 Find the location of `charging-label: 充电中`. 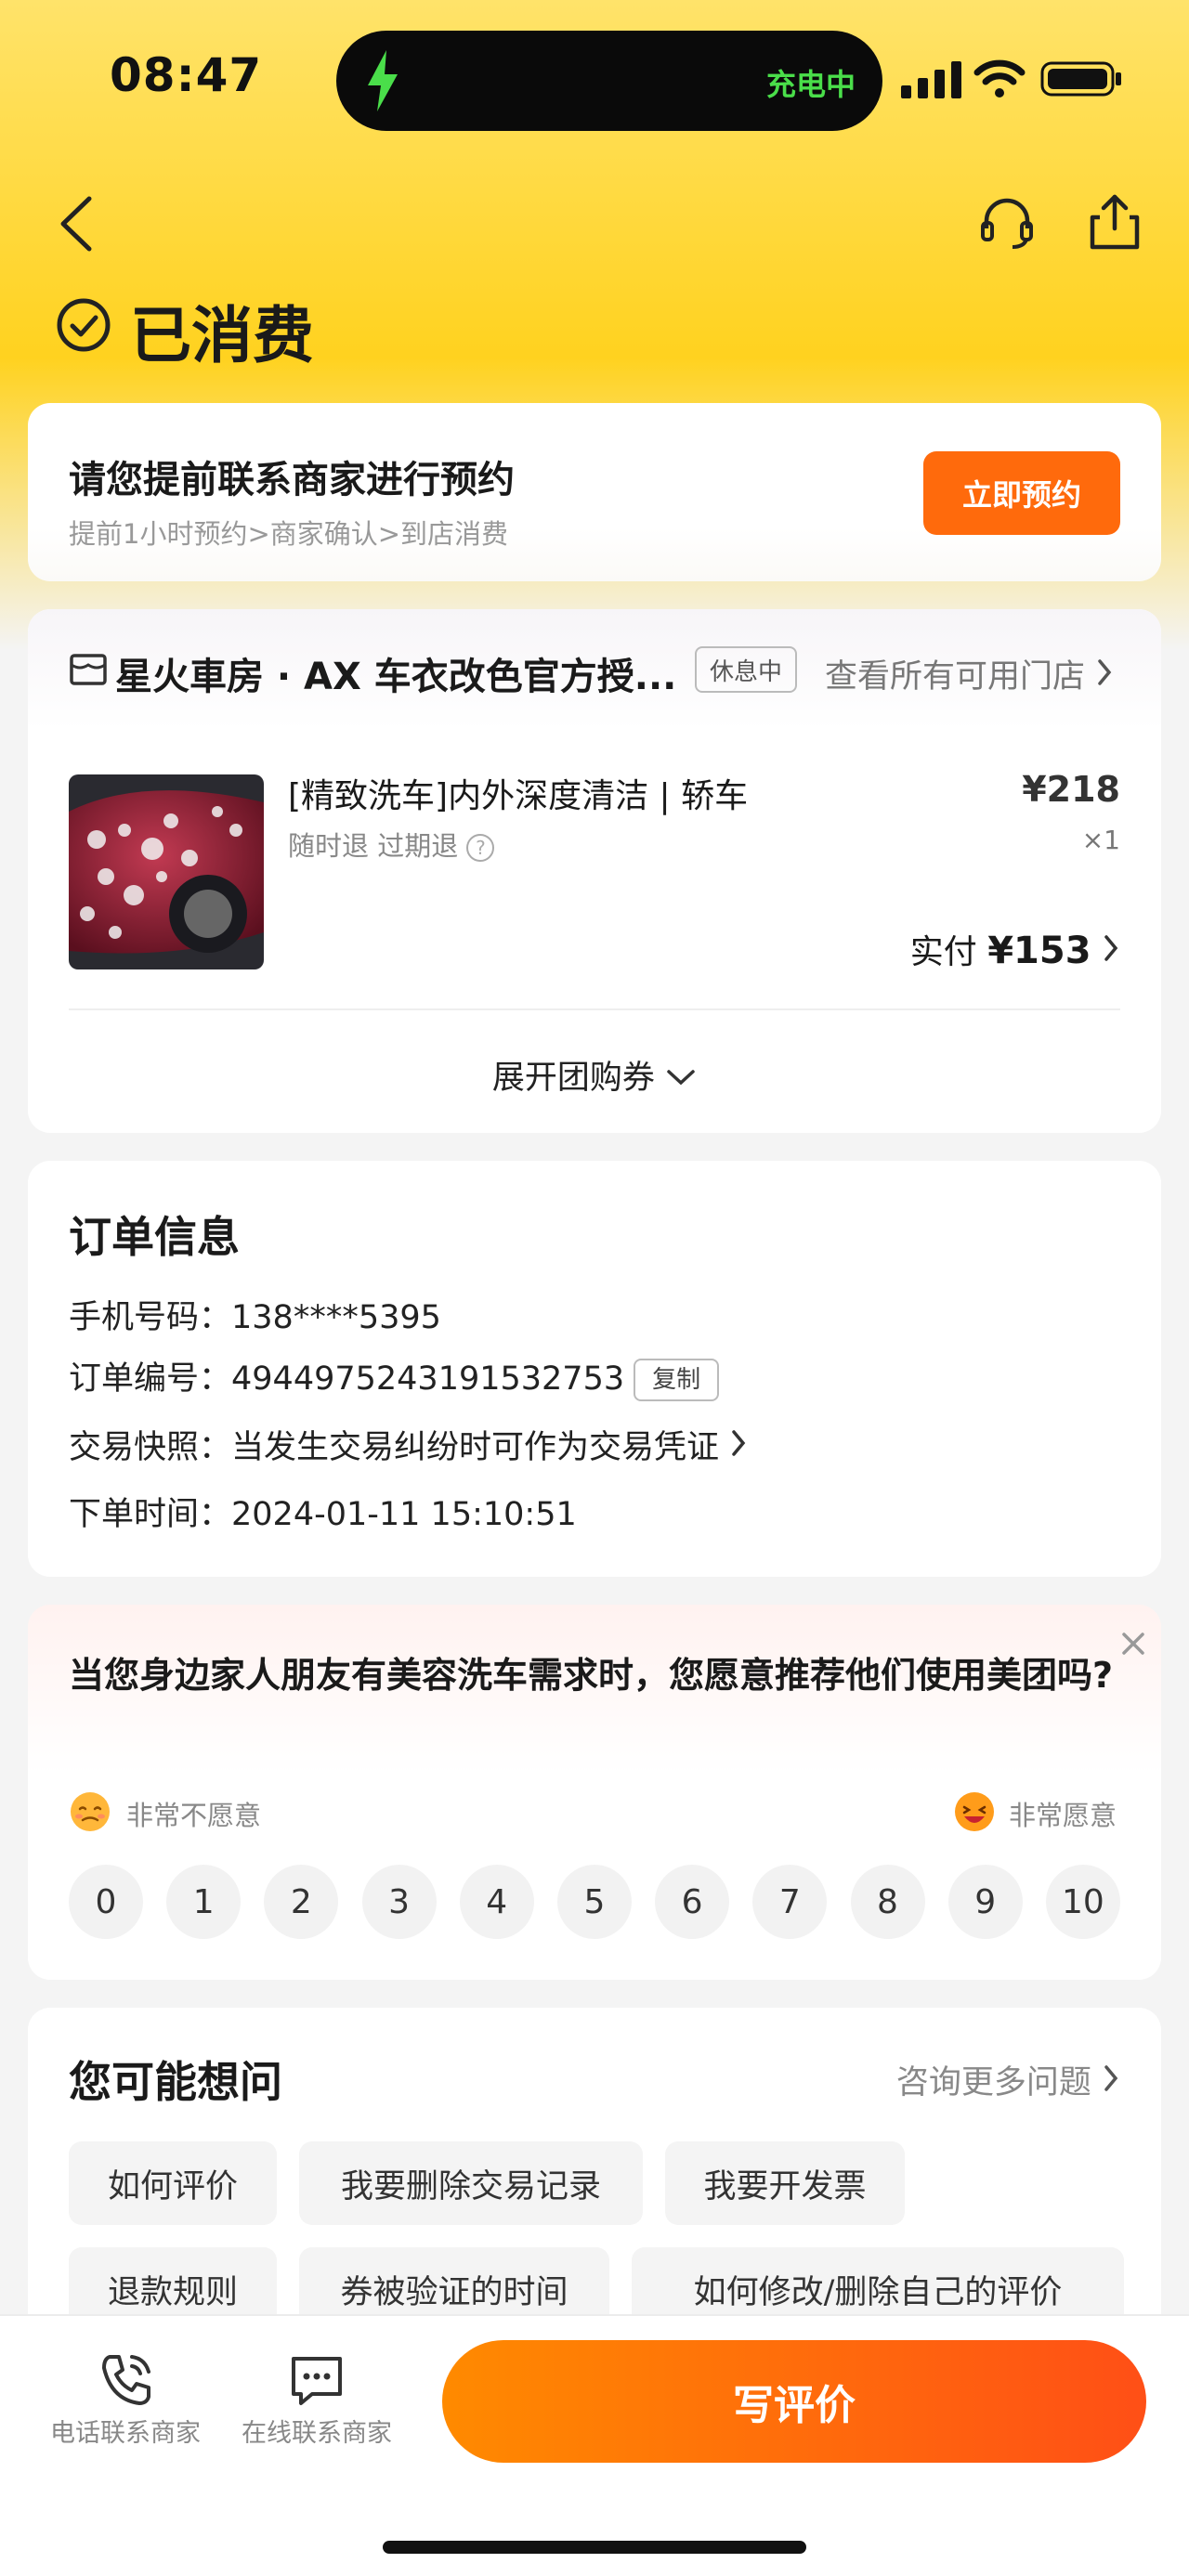

charging-label: 充电中 is located at coordinates (811, 84).